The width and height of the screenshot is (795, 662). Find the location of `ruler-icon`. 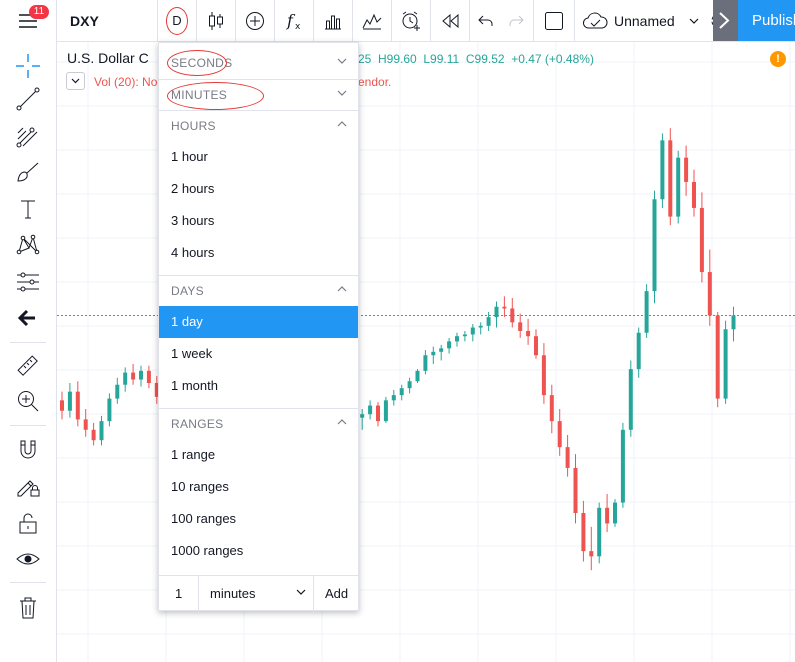

ruler-icon is located at coordinates (28, 366).